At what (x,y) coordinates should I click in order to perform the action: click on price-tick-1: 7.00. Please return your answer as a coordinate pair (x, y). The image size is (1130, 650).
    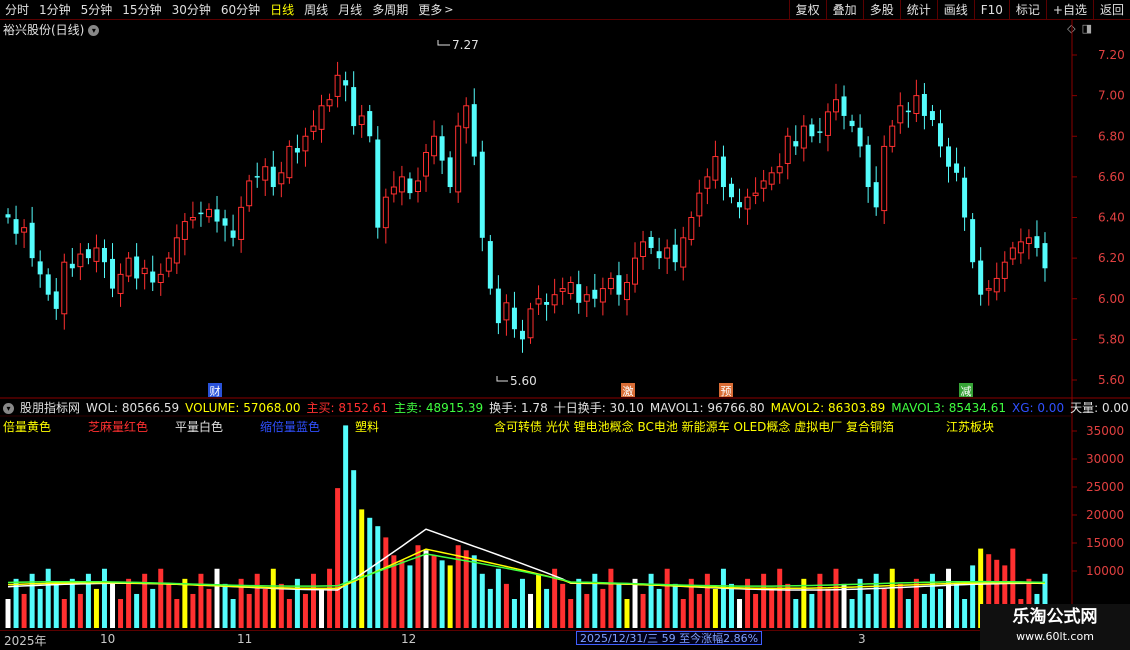
    Looking at the image, I should click on (1111, 96).